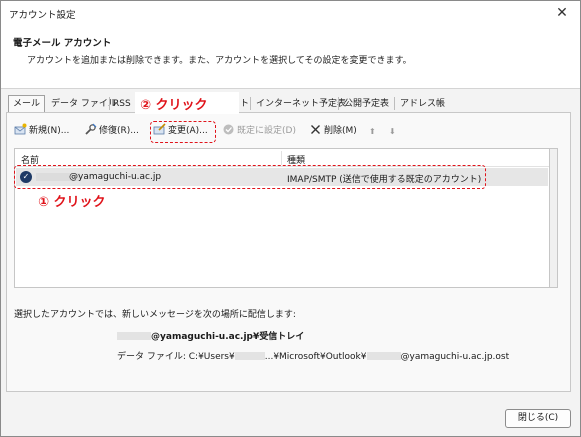  I want to click on remove-label: 削除(M), so click(340, 131).